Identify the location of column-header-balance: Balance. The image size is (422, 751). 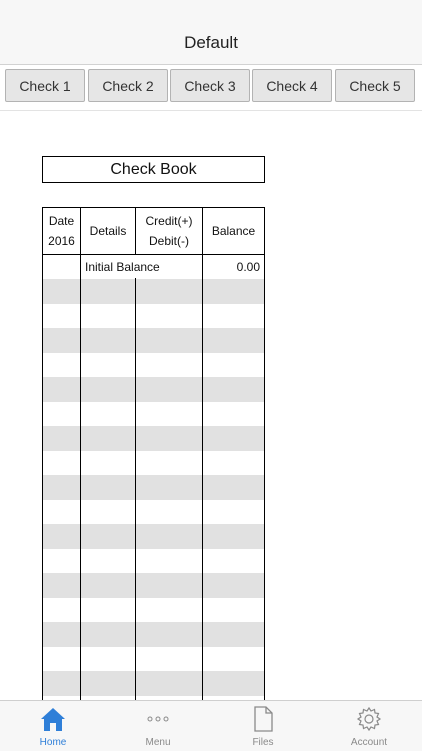
(233, 231).